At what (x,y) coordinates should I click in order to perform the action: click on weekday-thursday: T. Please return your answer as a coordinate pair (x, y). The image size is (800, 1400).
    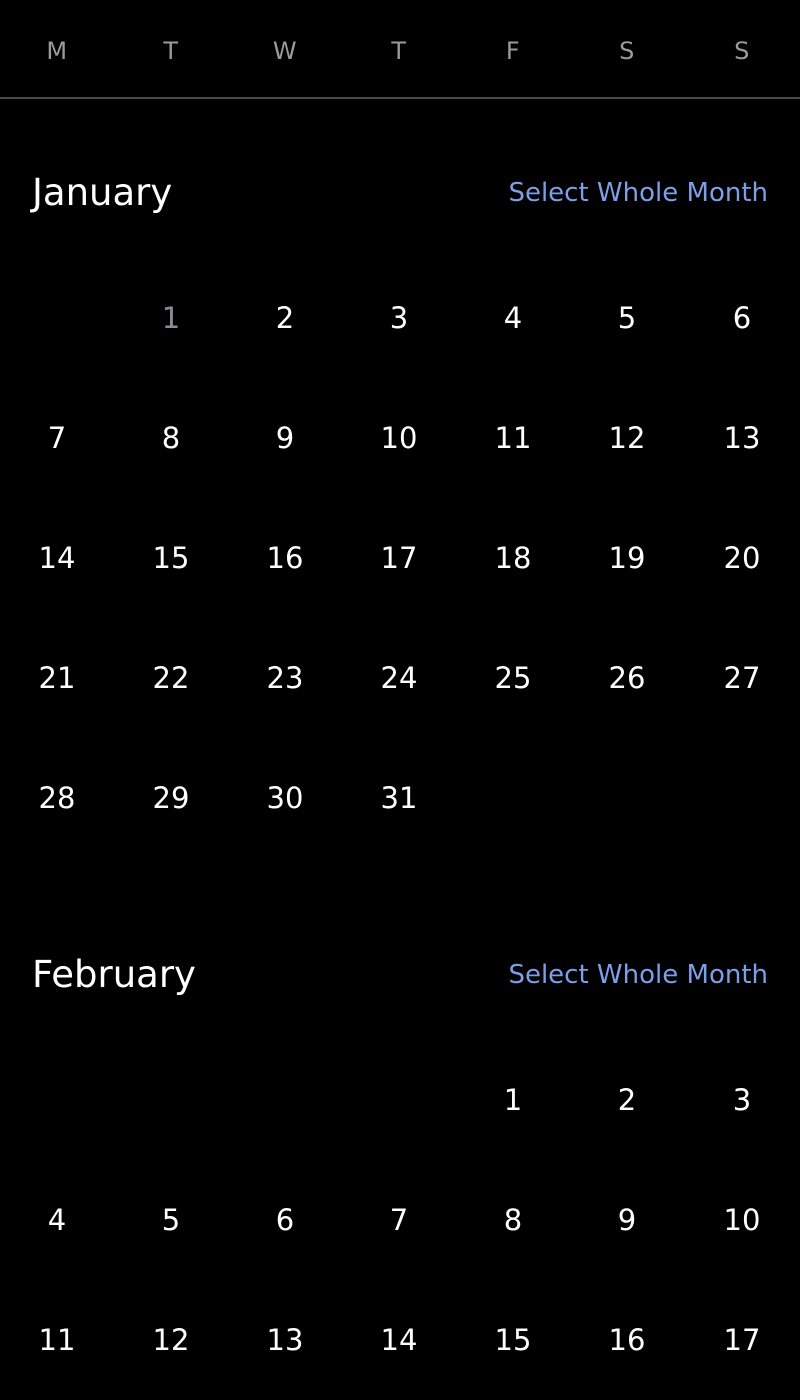
    Looking at the image, I should click on (399, 51).